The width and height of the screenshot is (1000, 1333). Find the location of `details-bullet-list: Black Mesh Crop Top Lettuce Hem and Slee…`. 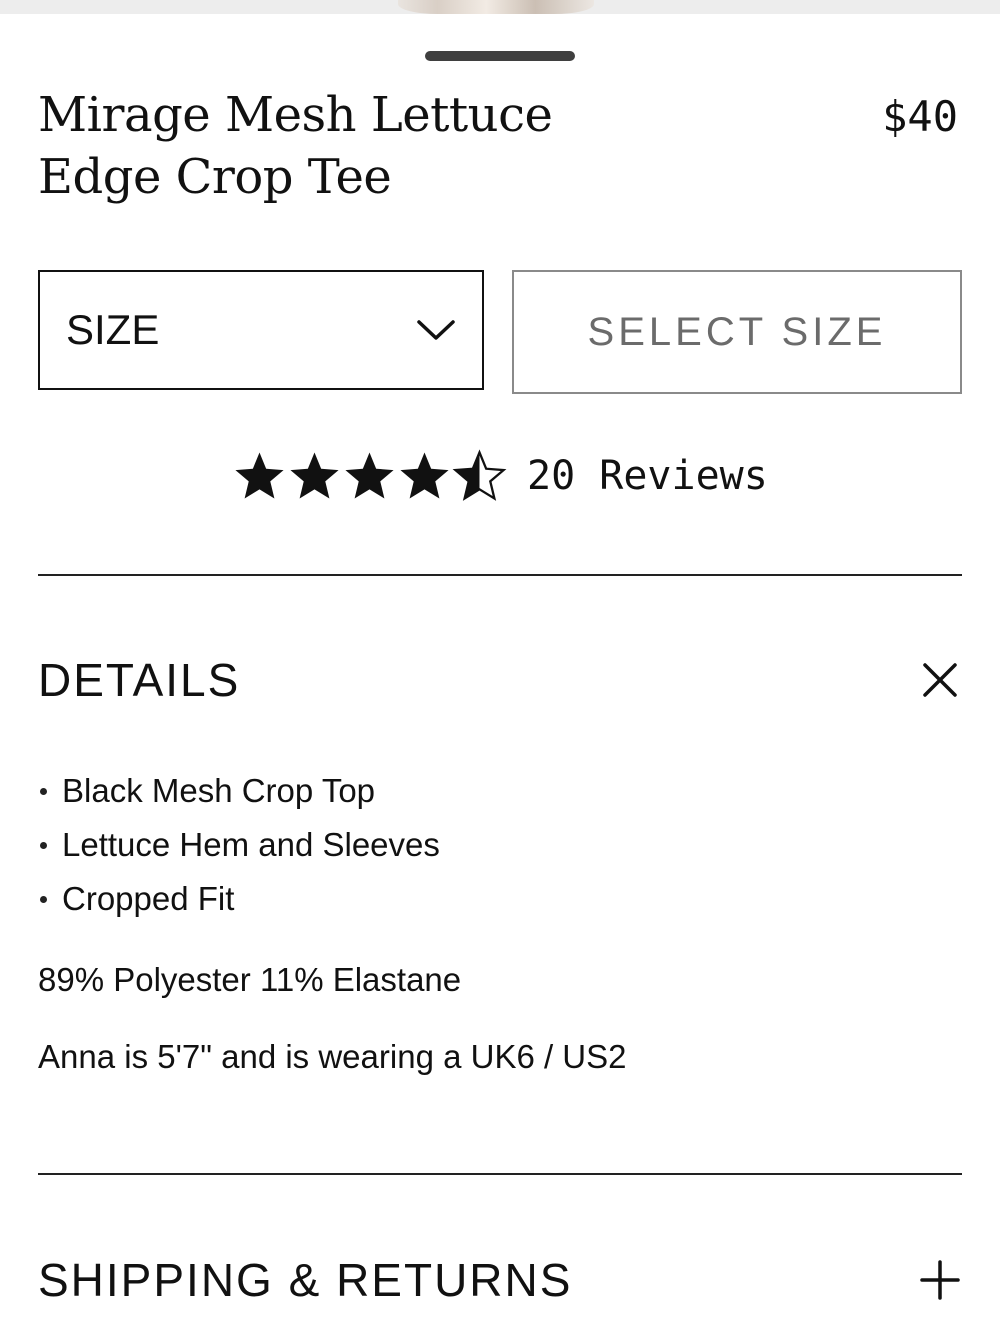

details-bullet-list: Black Mesh Crop Top Lettuce Hem and Slee… is located at coordinates (488, 851).